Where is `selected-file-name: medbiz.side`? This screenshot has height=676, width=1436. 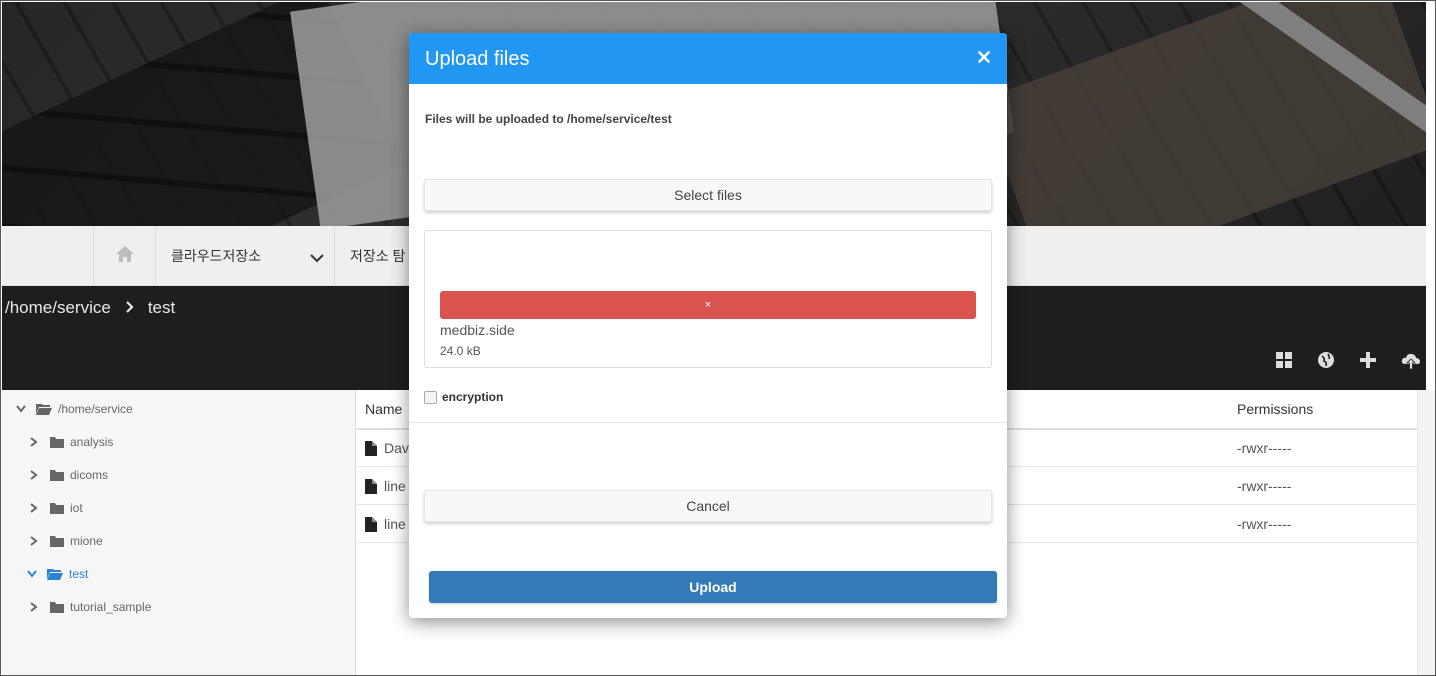 selected-file-name: medbiz.side is located at coordinates (477, 330).